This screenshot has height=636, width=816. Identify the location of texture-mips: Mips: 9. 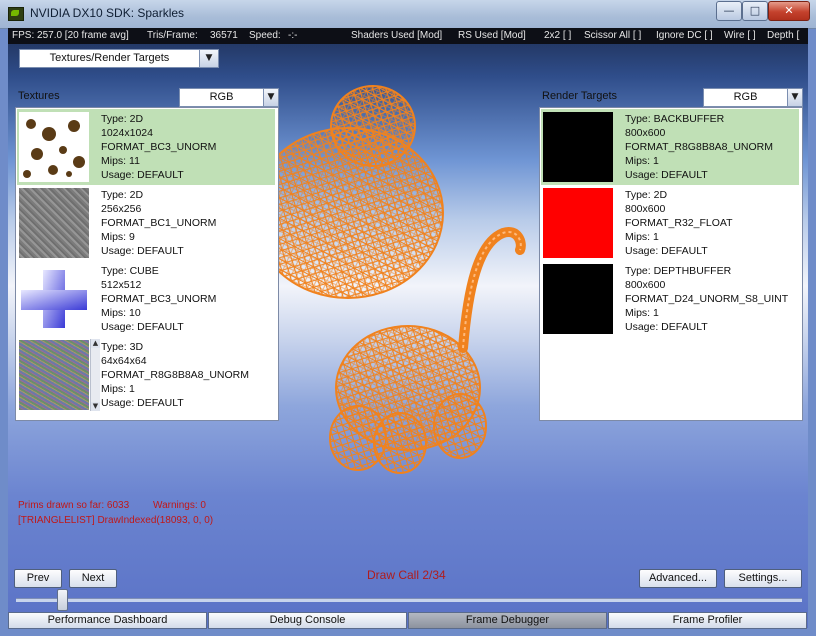
(118, 237).